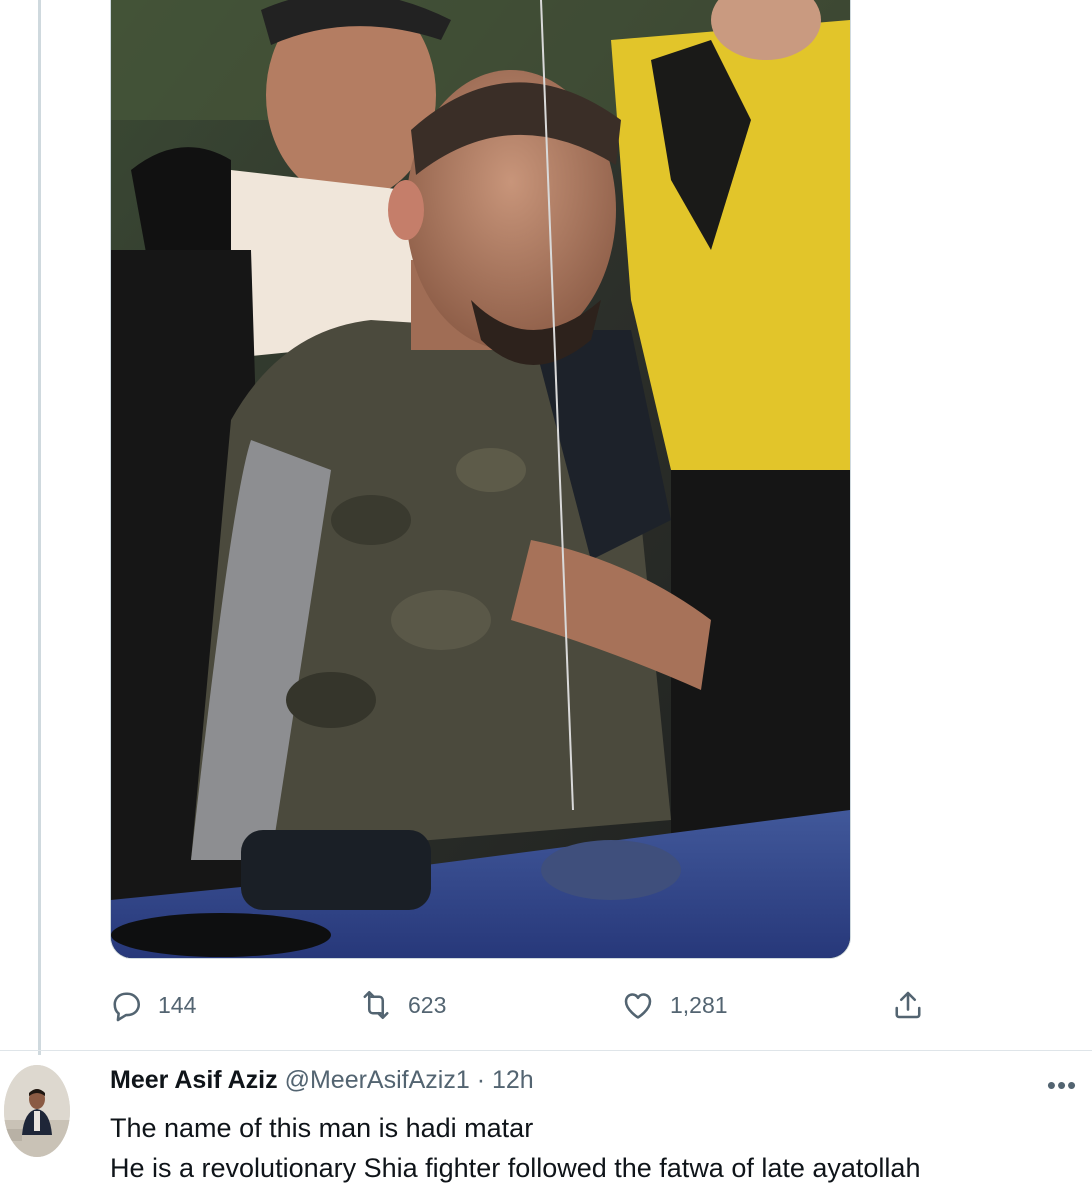 This screenshot has height=1200, width=1092. I want to click on retweet-count: 623, so click(427, 1004).